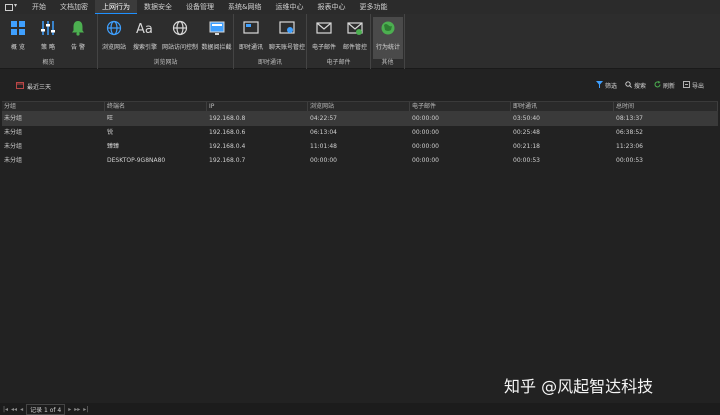 The image size is (720, 415). What do you see at coordinates (217, 28) in the screenshot?
I see `monitor-icon` at bounding box center [217, 28].